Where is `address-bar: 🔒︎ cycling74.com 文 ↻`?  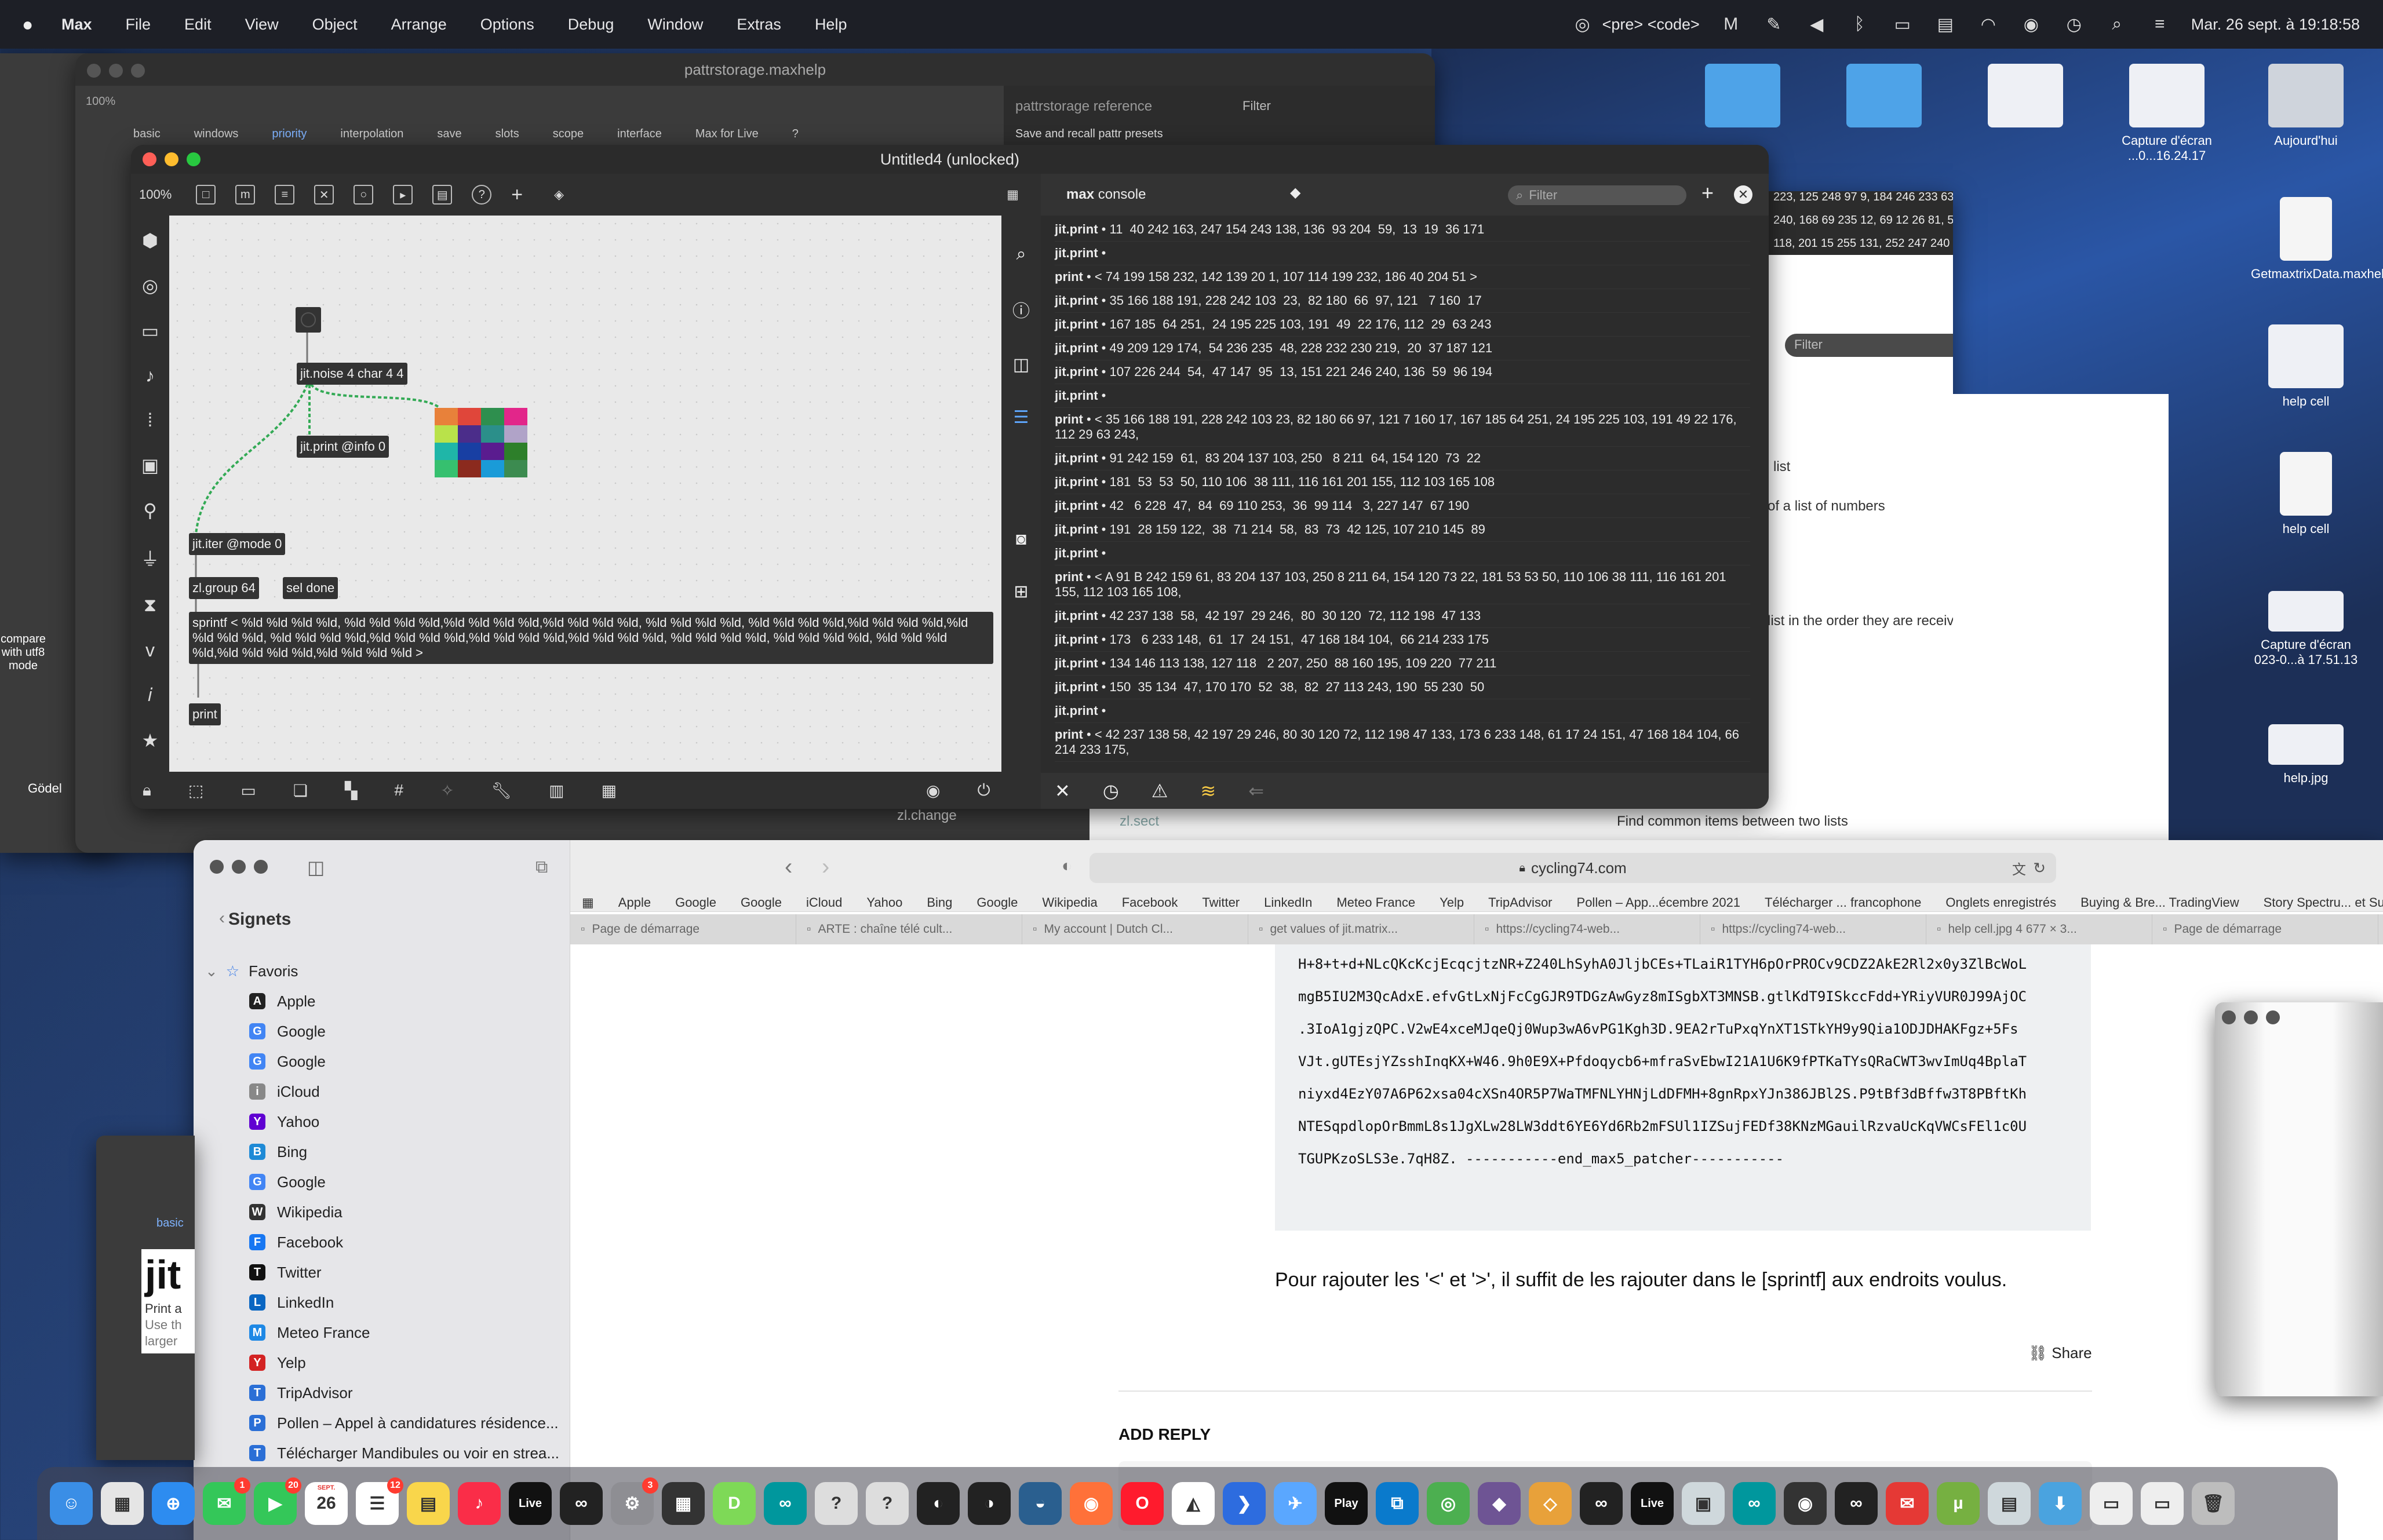 address-bar: 🔒︎ cycling74.com 文 ↻ is located at coordinates (1573, 868).